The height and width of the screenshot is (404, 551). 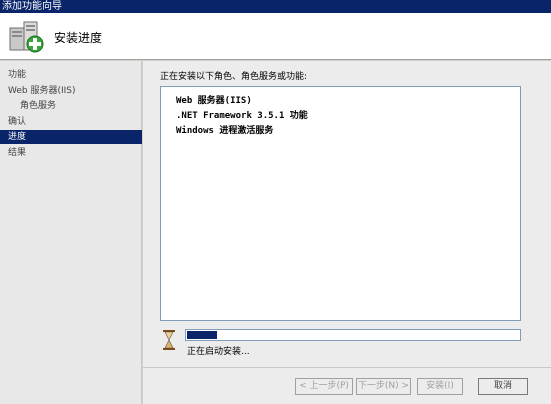 What do you see at coordinates (26, 37) in the screenshot?
I see `server-add-icon` at bounding box center [26, 37].